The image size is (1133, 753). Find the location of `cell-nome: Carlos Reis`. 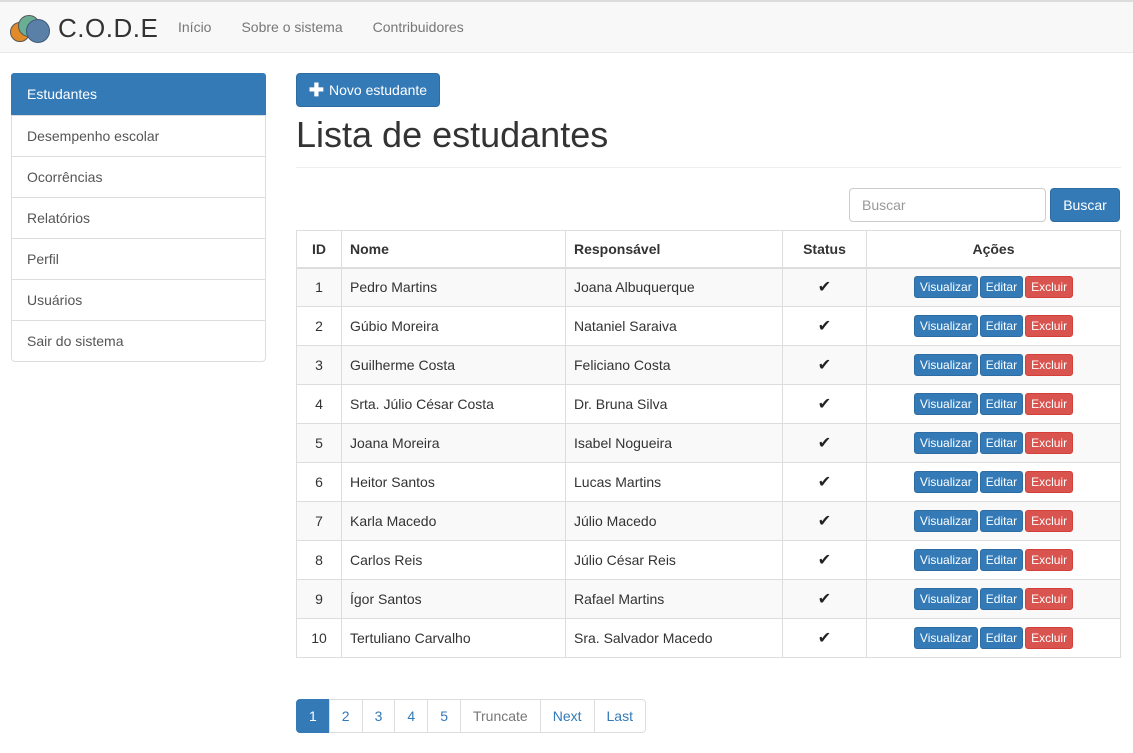

cell-nome: Carlos Reis is located at coordinates (453, 560).